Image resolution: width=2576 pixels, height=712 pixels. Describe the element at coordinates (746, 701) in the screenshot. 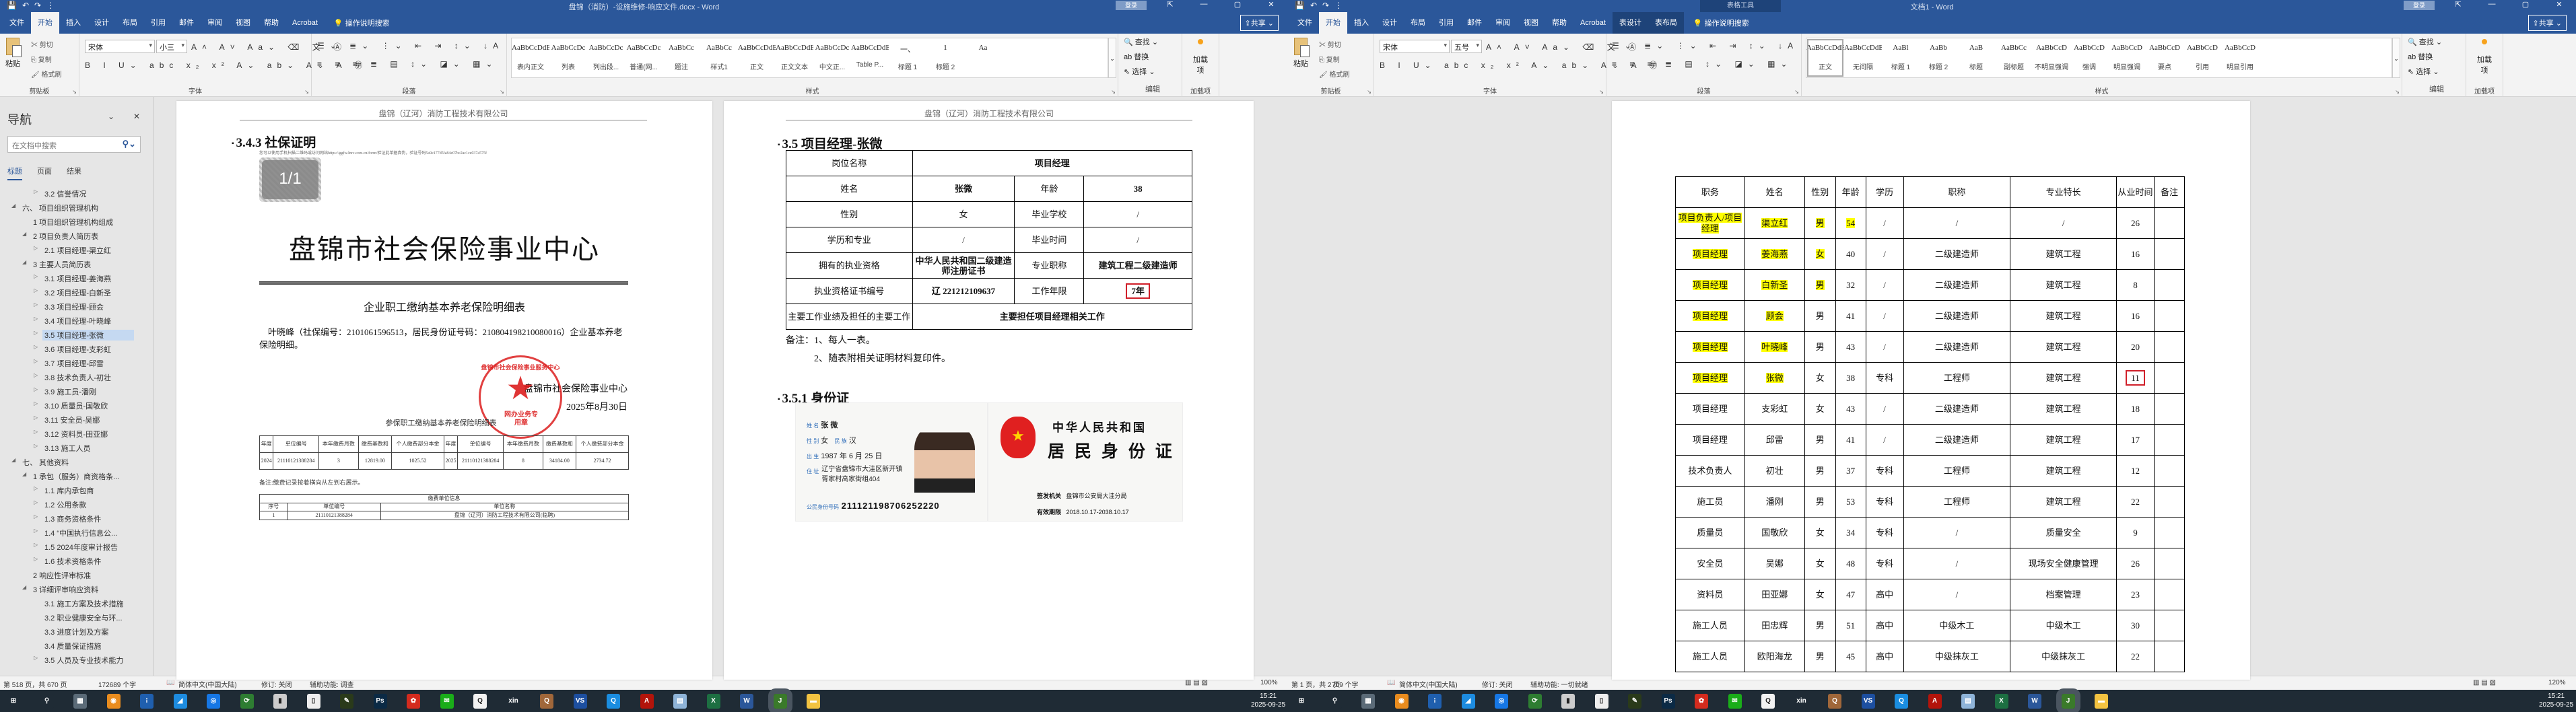

I see `word-icon: W` at that location.